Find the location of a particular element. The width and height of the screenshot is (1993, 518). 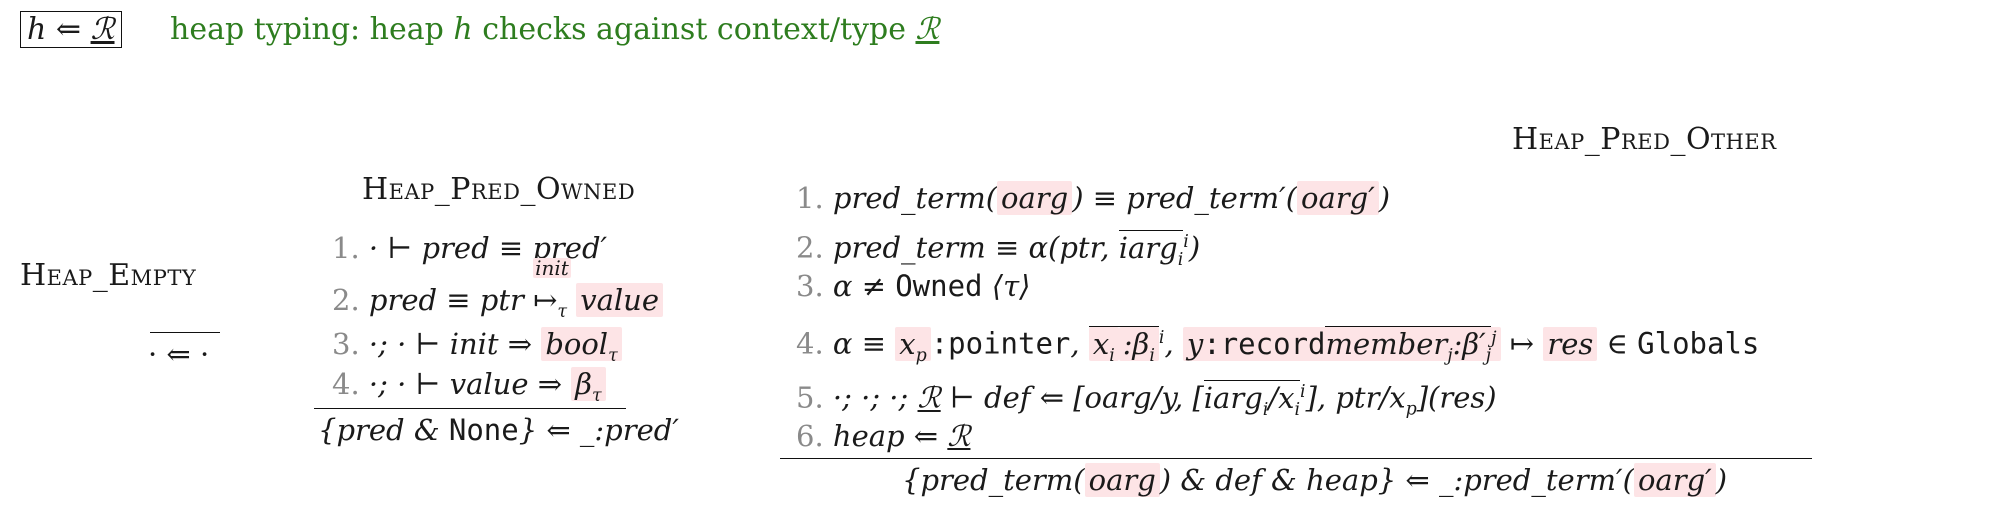

premise-text: ], ptr/x is located at coordinates (1355, 397).